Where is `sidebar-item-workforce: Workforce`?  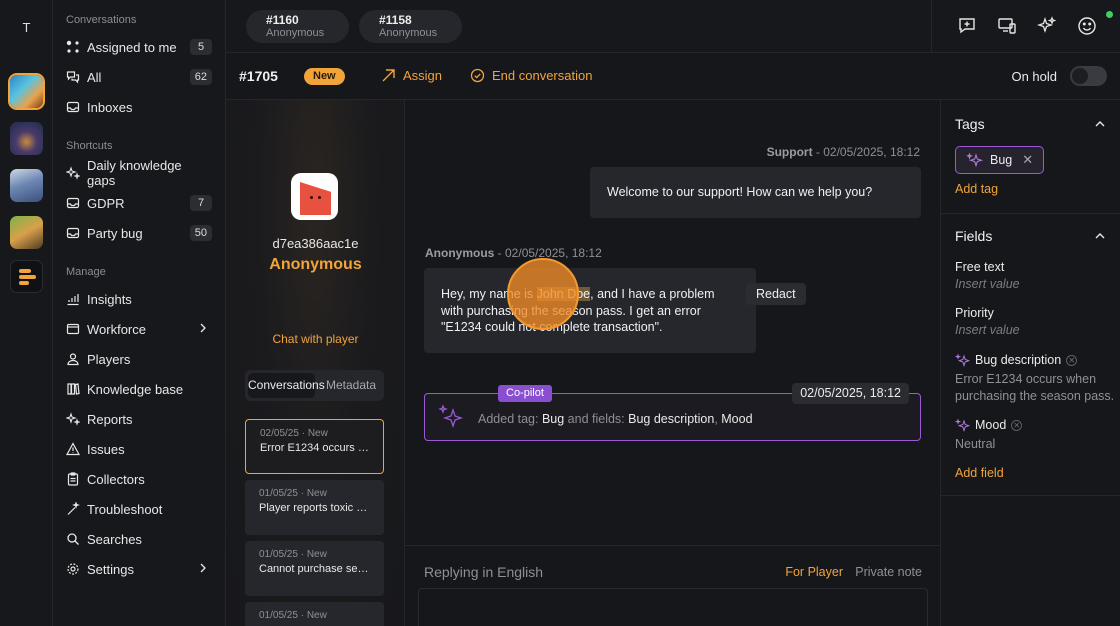
sidebar-item-workforce: Workforce is located at coordinates (139, 329).